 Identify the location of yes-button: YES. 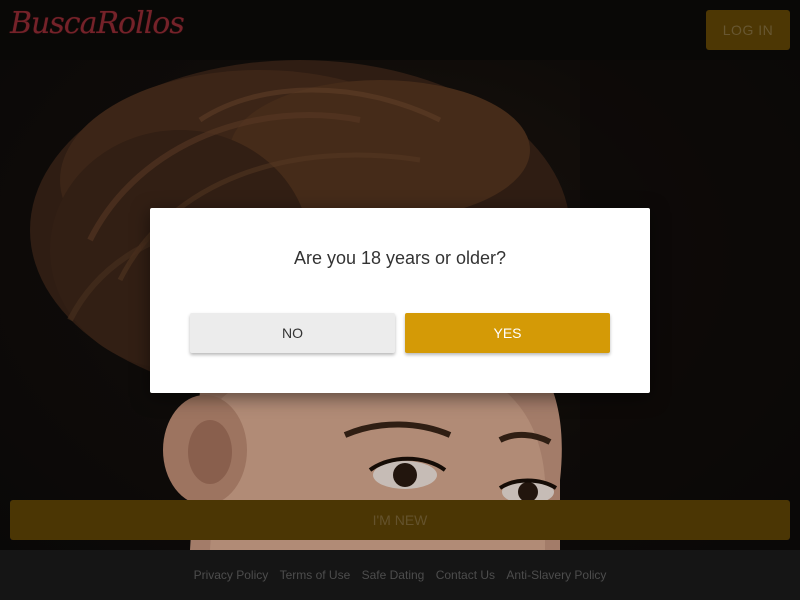
(507, 333).